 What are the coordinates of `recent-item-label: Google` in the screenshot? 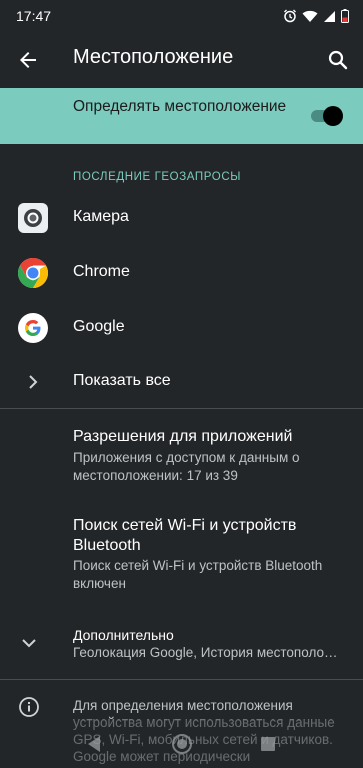 It's located at (99, 326).